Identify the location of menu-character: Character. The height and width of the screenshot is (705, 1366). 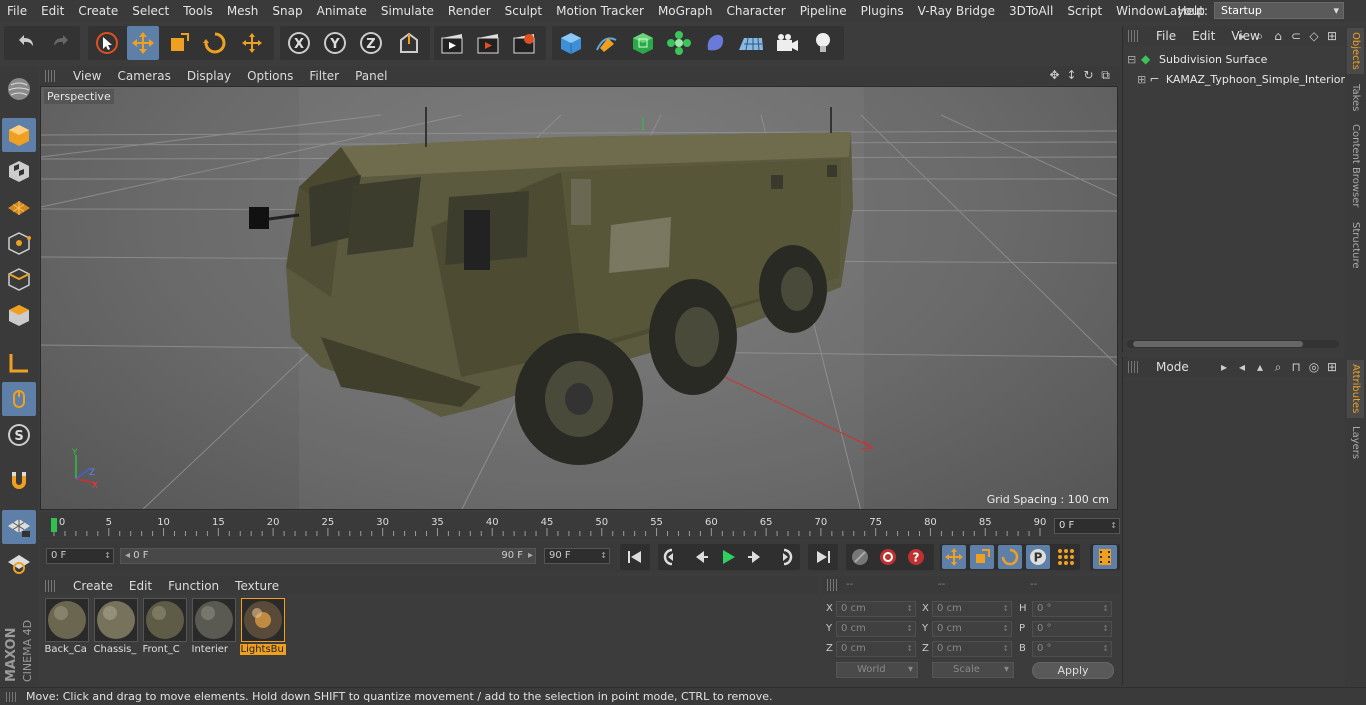
(755, 11).